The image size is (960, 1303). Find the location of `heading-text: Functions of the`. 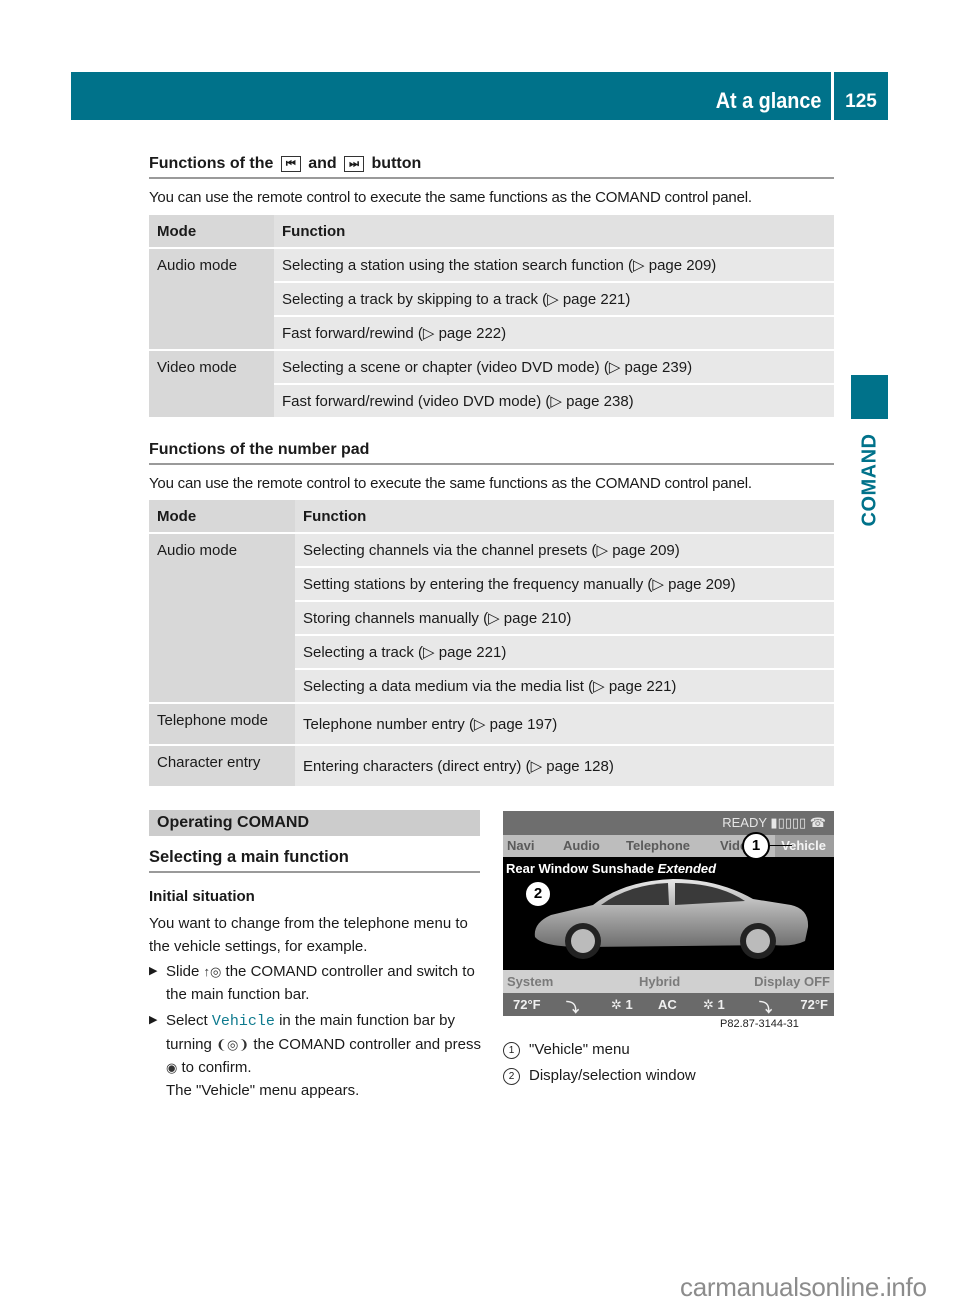

heading-text: Functions of the is located at coordinates (211, 163).